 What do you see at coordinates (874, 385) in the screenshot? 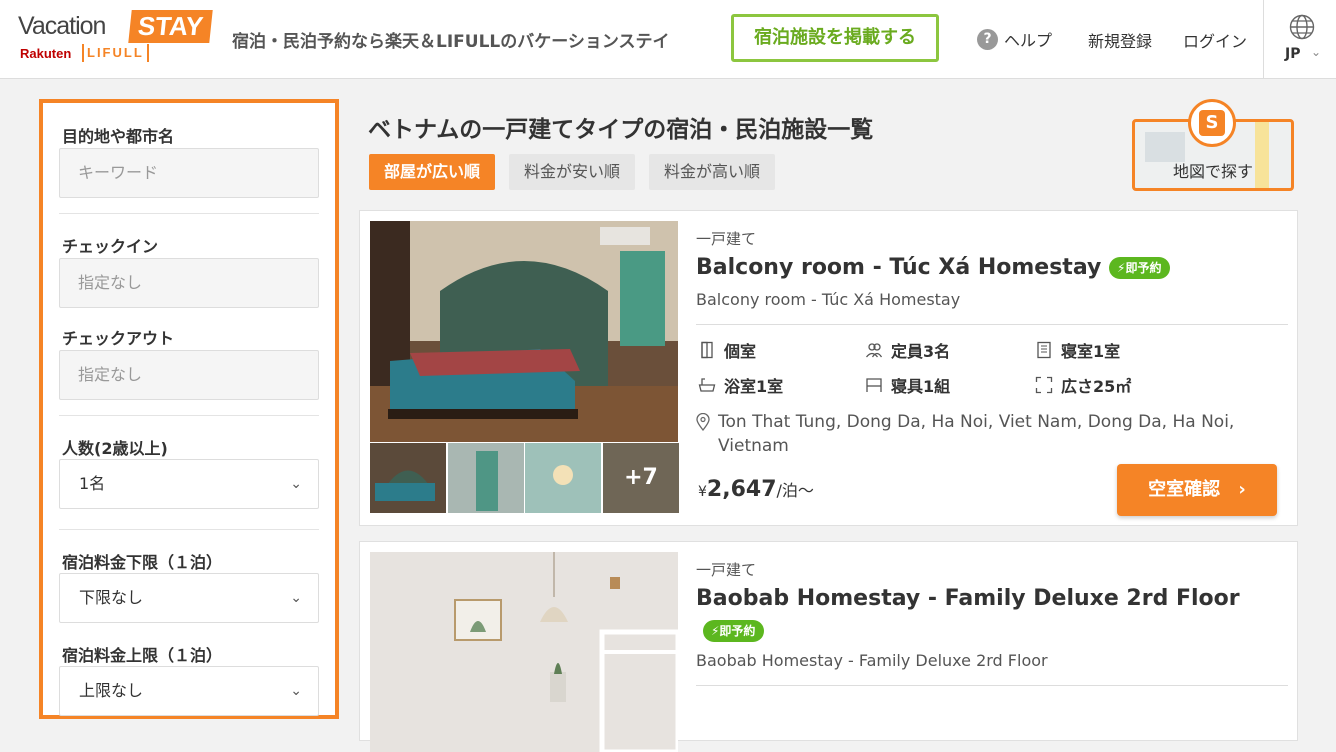
I see `bed-icon` at bounding box center [874, 385].